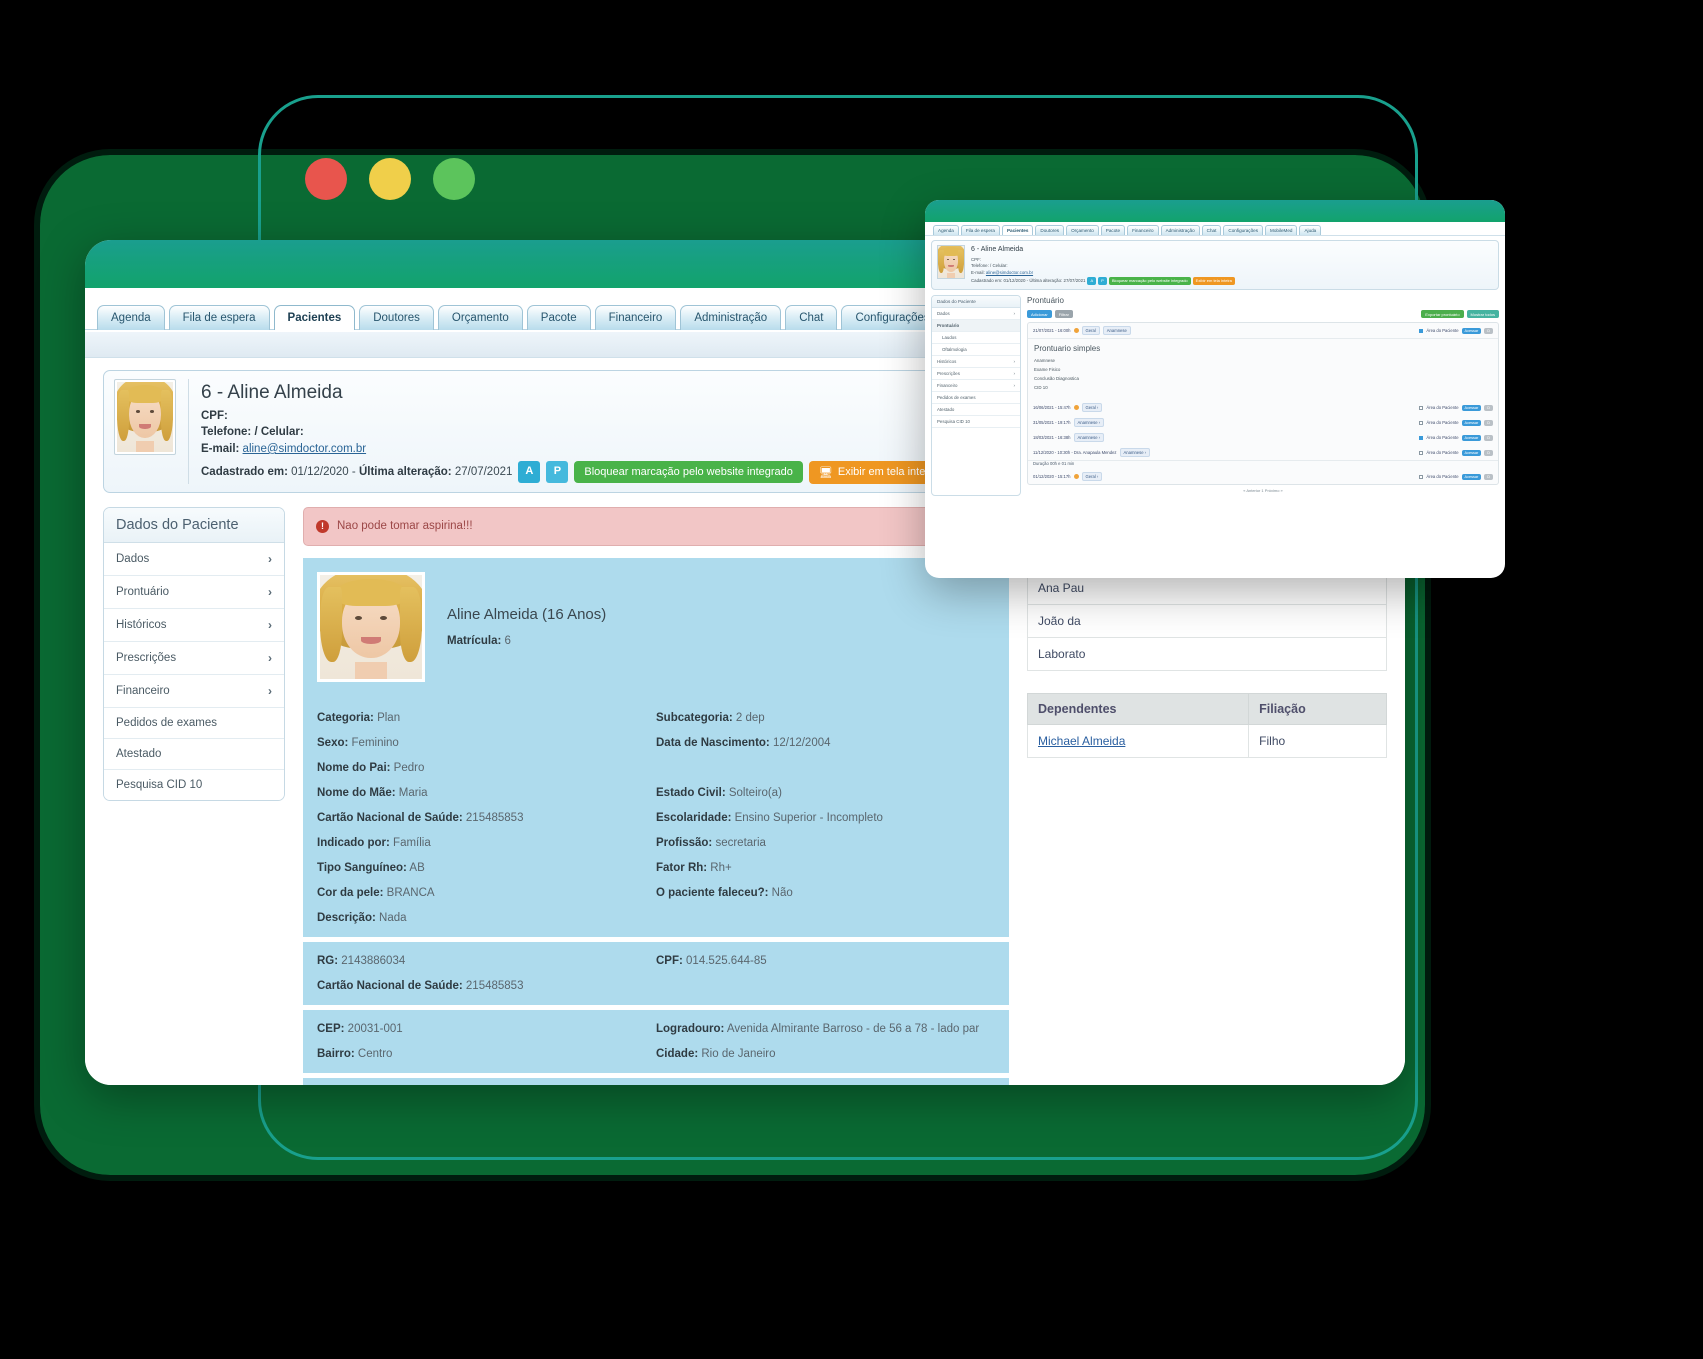 The width and height of the screenshot is (1703, 1359). I want to click on secondary-button-a: A, so click(1092, 281).